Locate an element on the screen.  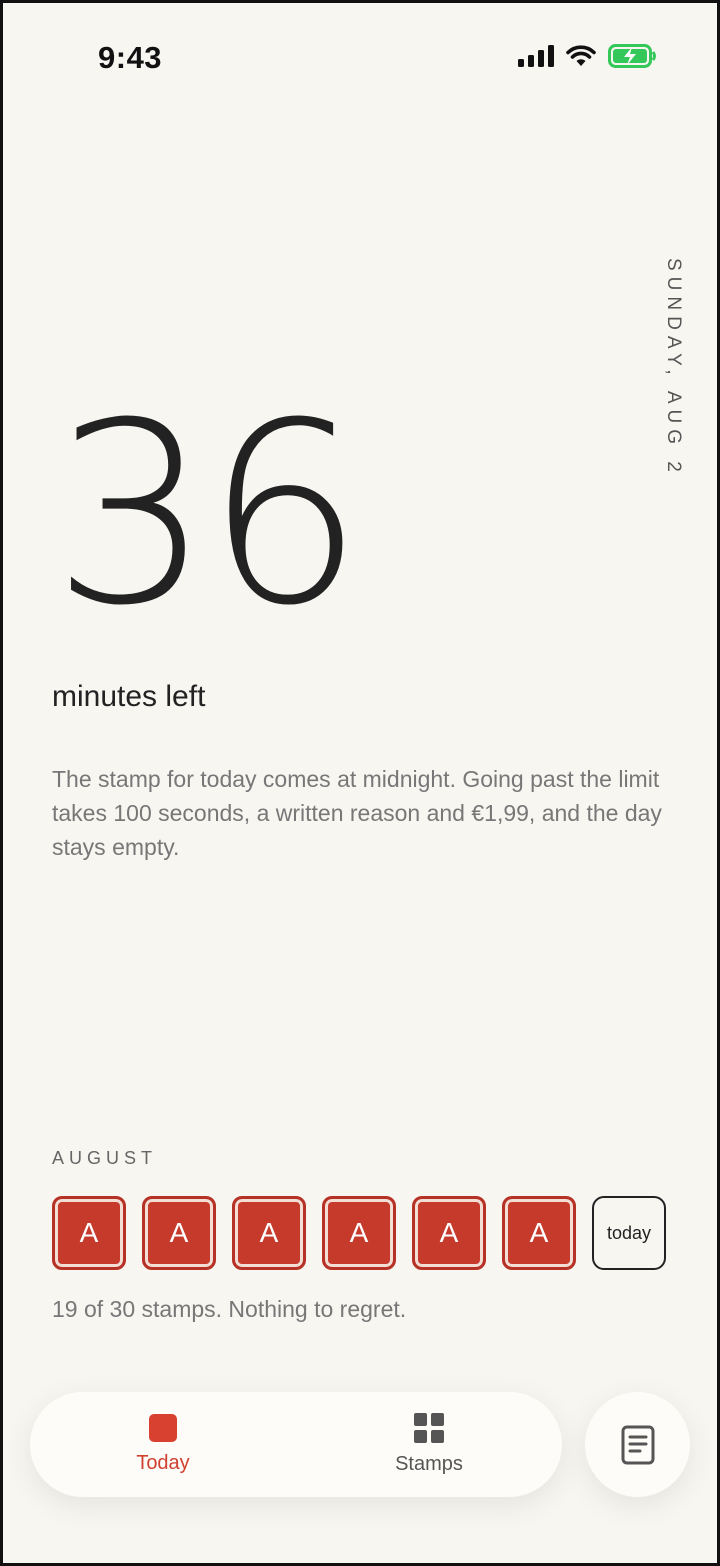
status-icons is located at coordinates (588, 56).